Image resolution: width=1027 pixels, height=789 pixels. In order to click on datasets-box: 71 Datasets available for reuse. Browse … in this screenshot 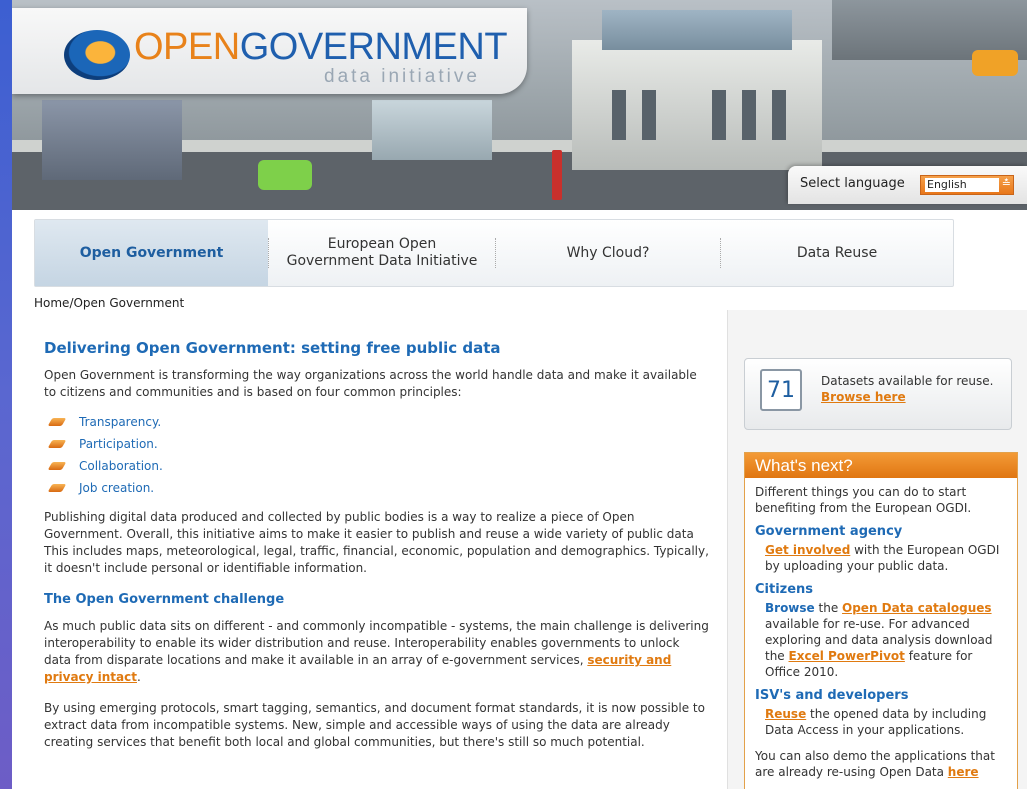, I will do `click(878, 394)`.